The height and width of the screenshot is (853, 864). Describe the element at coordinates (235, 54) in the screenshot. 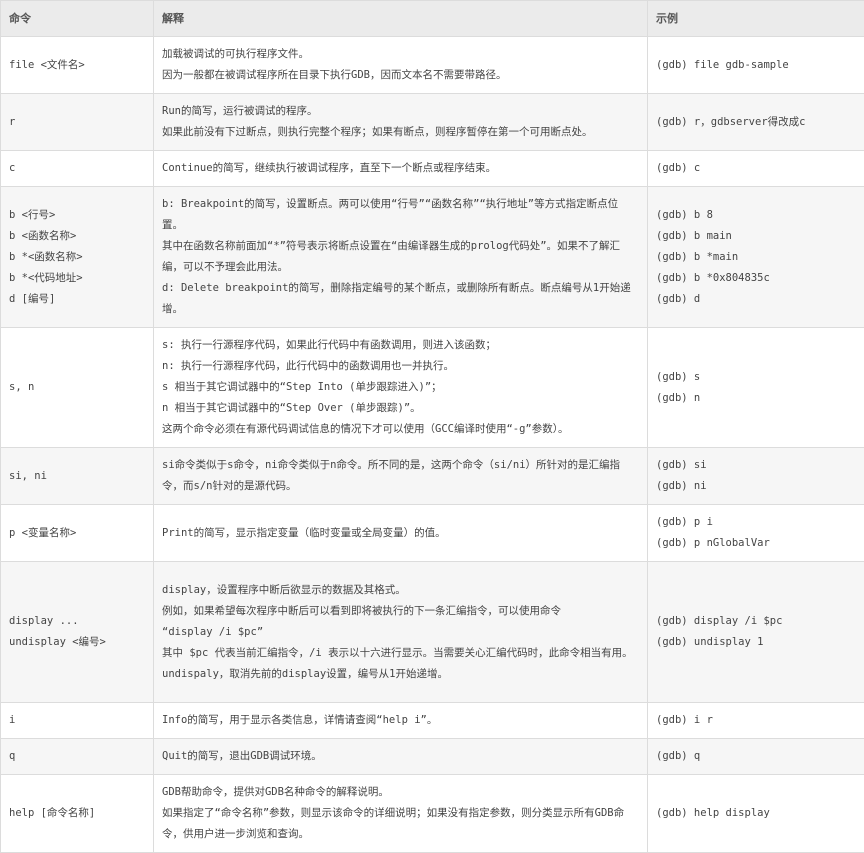

I see `explanation-line: 加载被调试的可执行程序文件。` at that location.